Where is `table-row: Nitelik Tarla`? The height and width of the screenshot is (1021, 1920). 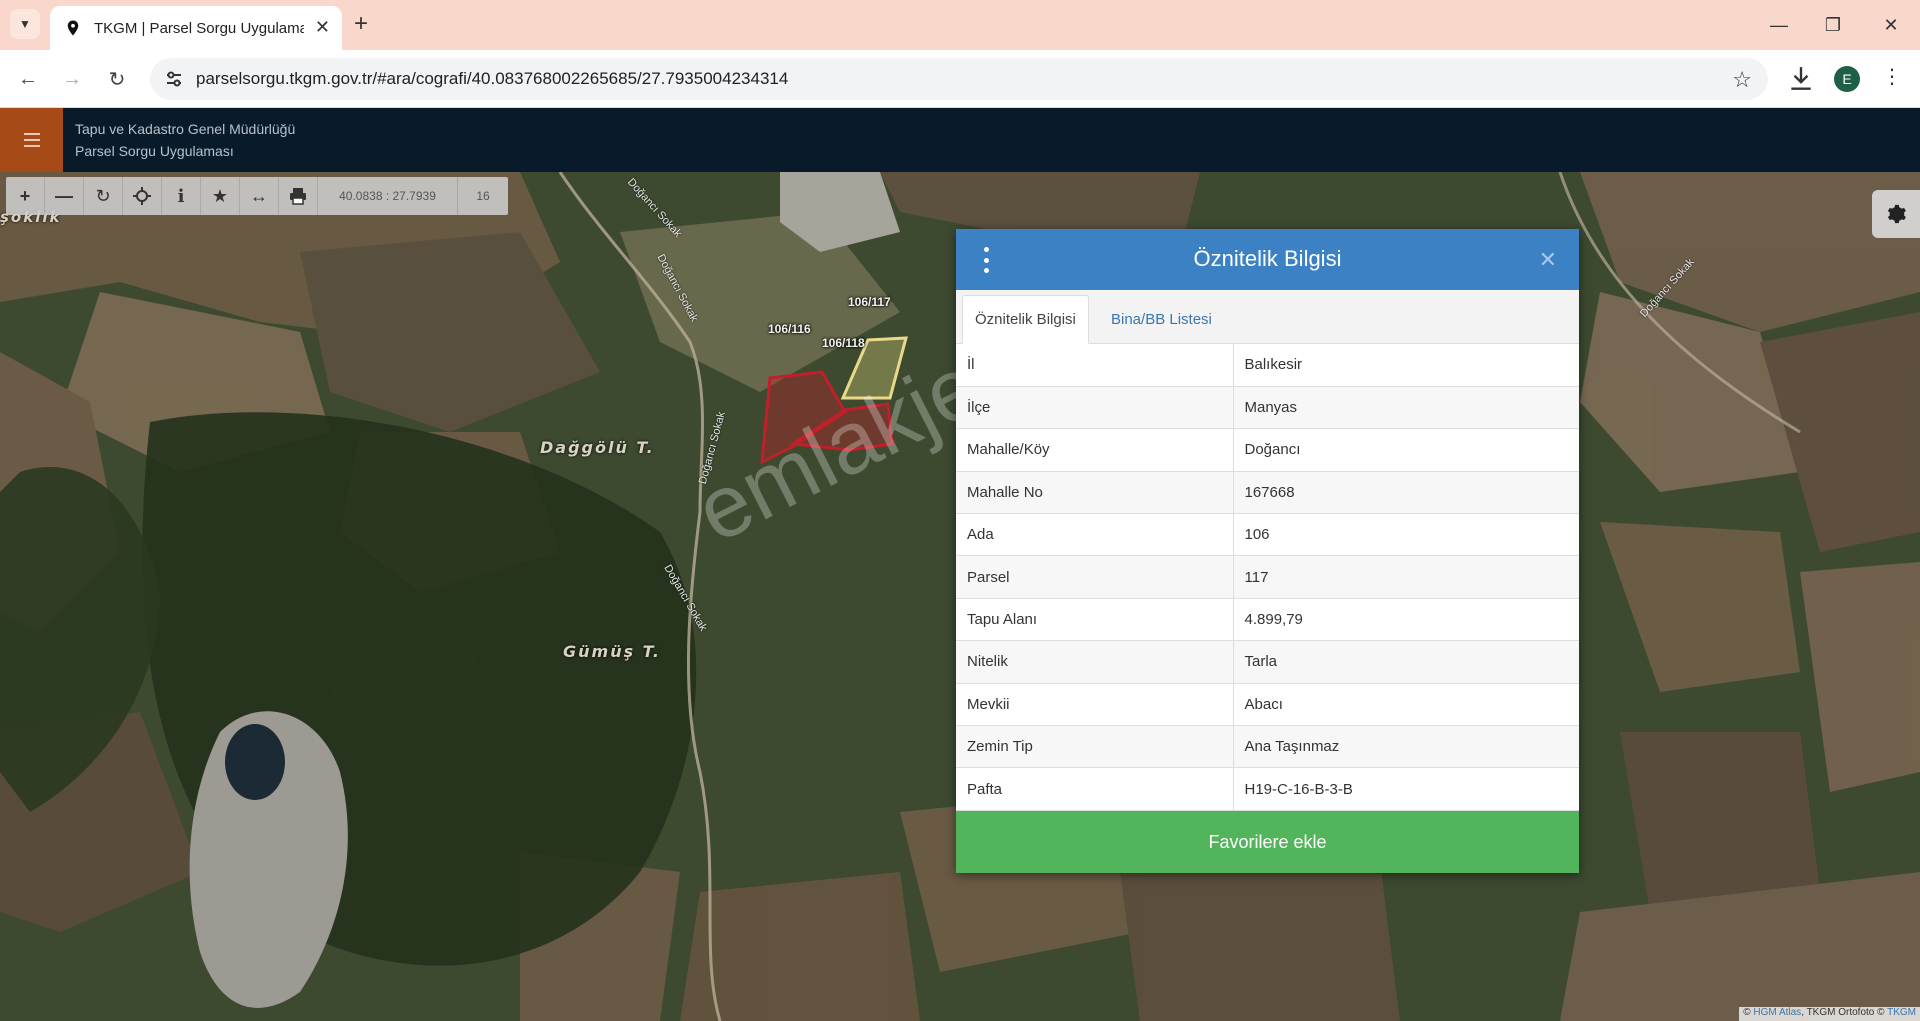
table-row: Nitelik Tarla is located at coordinates (1267, 662).